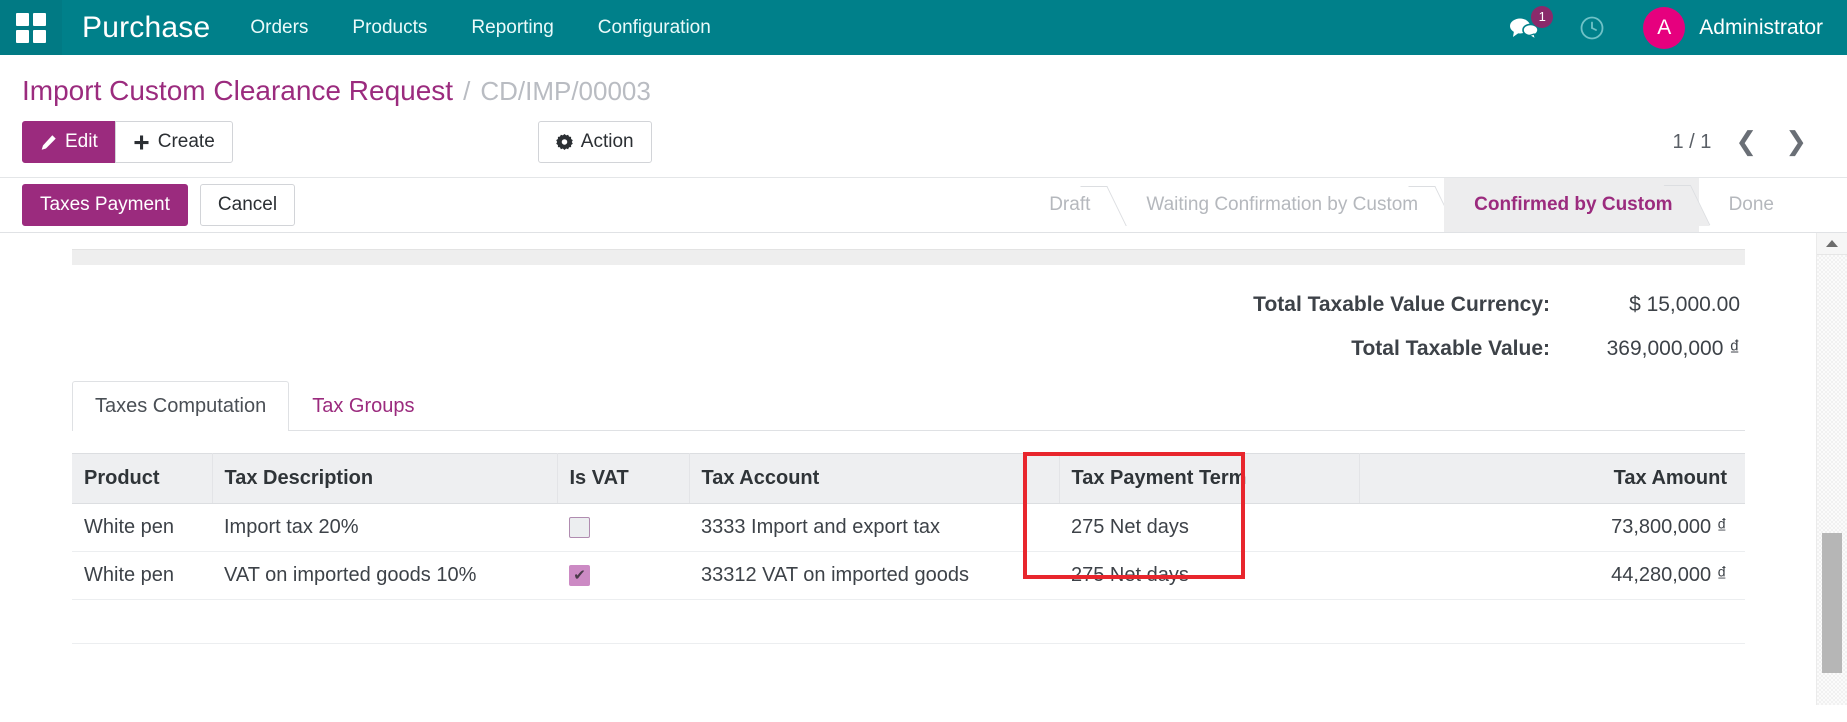 This screenshot has width=1847, height=722. What do you see at coordinates (142, 478) in the screenshot?
I see `column-header-product: Product` at bounding box center [142, 478].